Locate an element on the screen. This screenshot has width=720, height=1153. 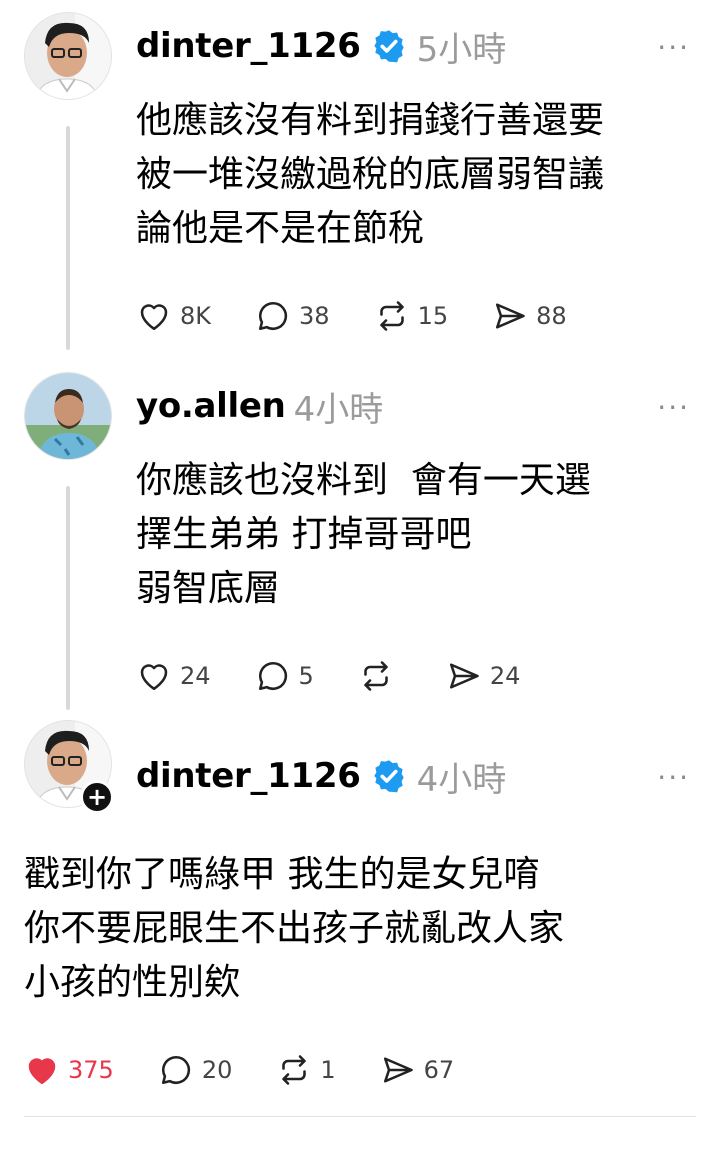
post-header: dinter_1126 5小時 is located at coordinates (321, 46).